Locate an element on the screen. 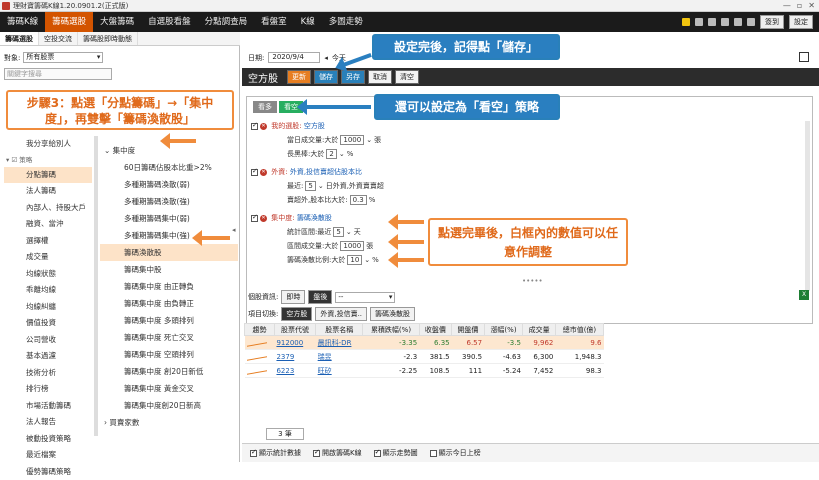  tab-airdrop: 空投交流 is located at coordinates (58, 38).